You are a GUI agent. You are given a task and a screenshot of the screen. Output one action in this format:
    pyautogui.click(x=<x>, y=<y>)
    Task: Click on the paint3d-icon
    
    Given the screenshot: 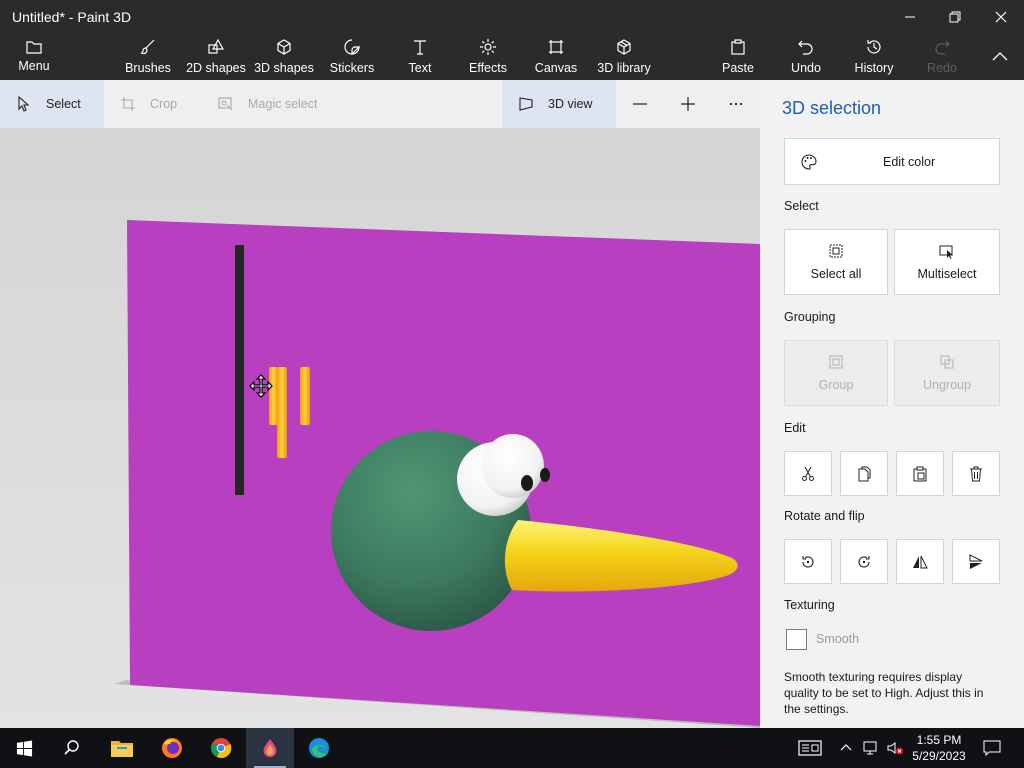 What is the action you would take?
    pyautogui.click(x=270, y=748)
    